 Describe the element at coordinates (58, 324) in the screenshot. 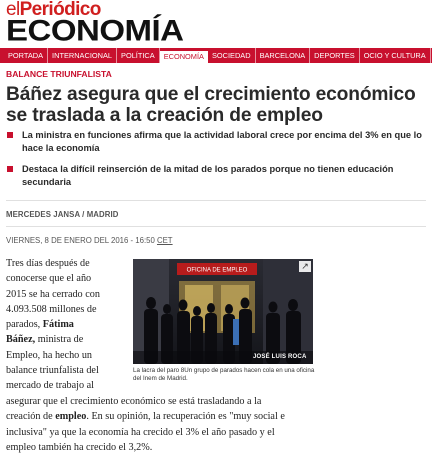

I see `person-name-link: Fátima` at that location.